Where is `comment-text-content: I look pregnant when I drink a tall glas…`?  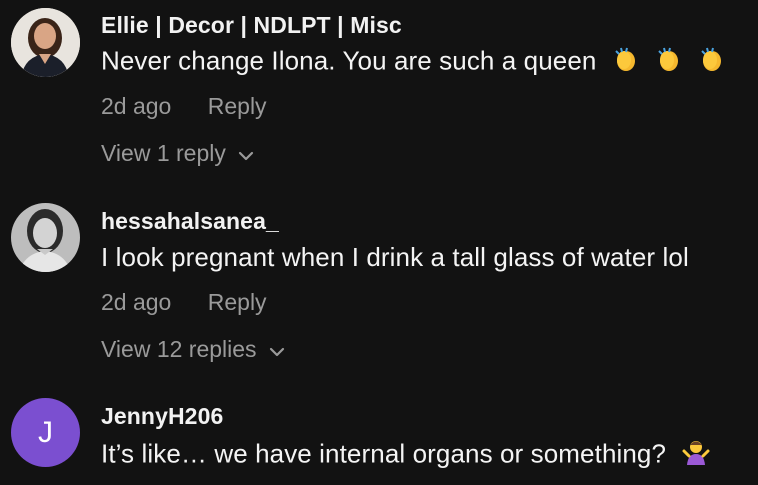
comment-text-content: I look pregnant when I drink a tall glas… is located at coordinates (395, 257).